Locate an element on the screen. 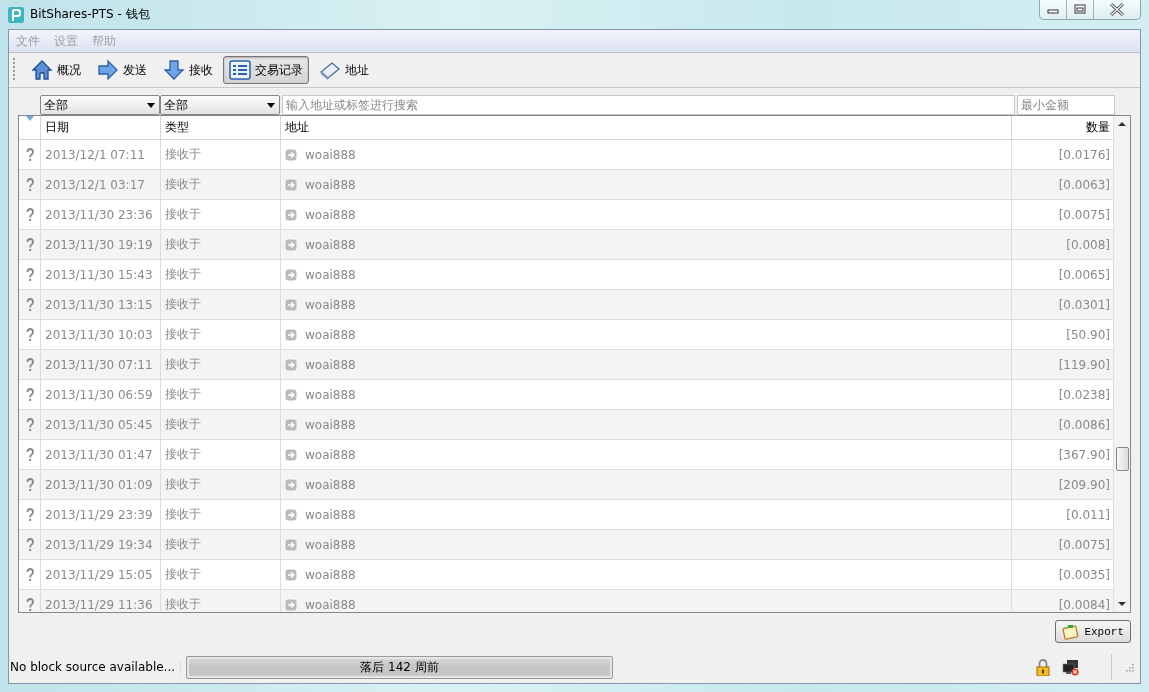 Image resolution: width=1149 pixels, height=692 pixels. progress-label: 落后 142 周前 is located at coordinates (399, 667).